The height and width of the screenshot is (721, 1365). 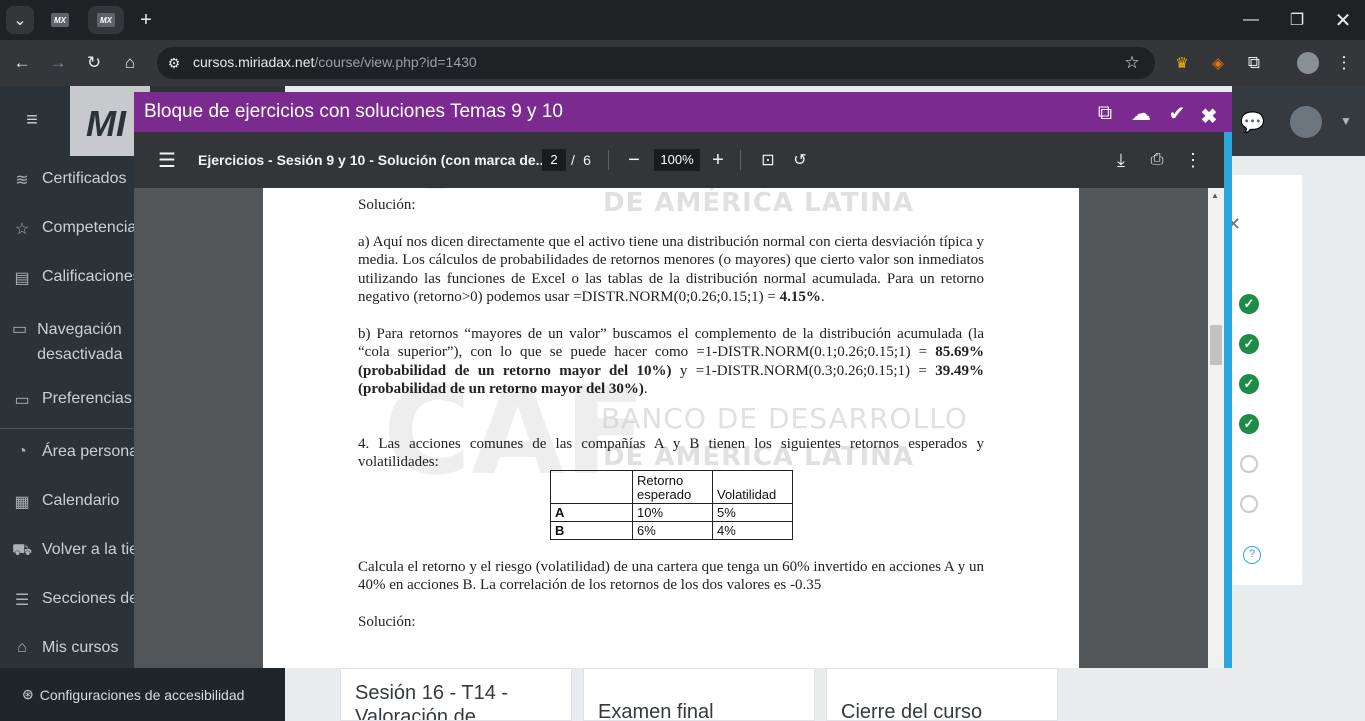 I want to click on forward-icon: →, so click(x=58, y=63).